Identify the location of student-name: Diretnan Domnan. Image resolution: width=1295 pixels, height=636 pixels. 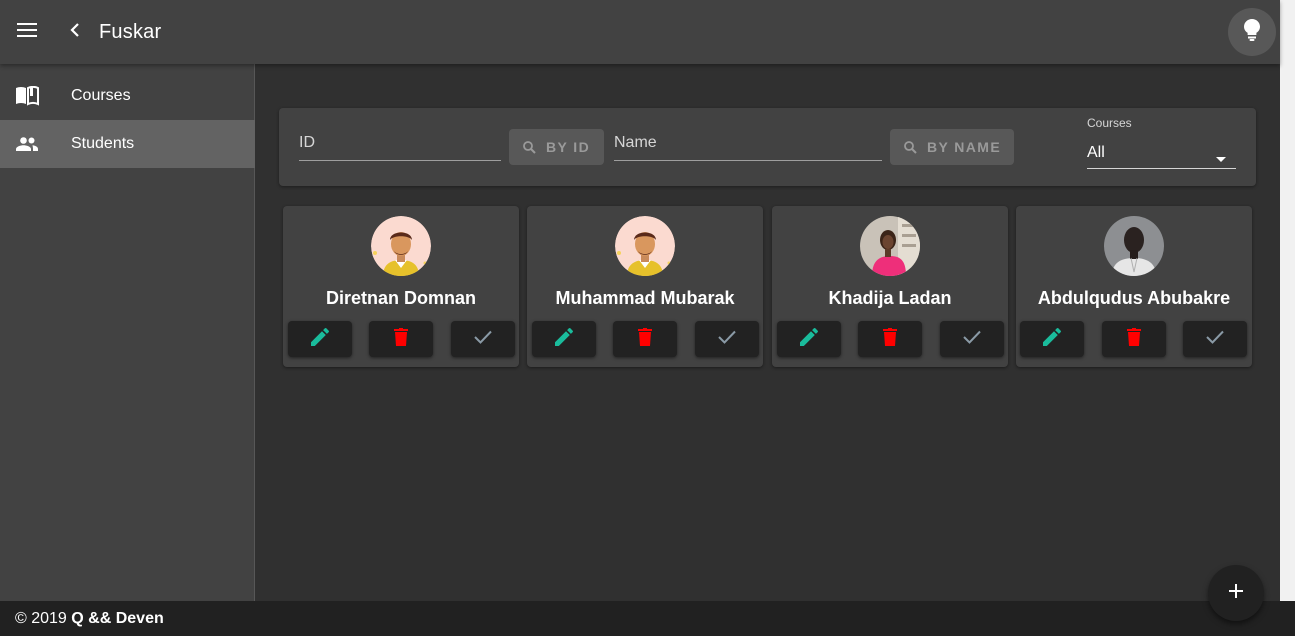
(400, 298).